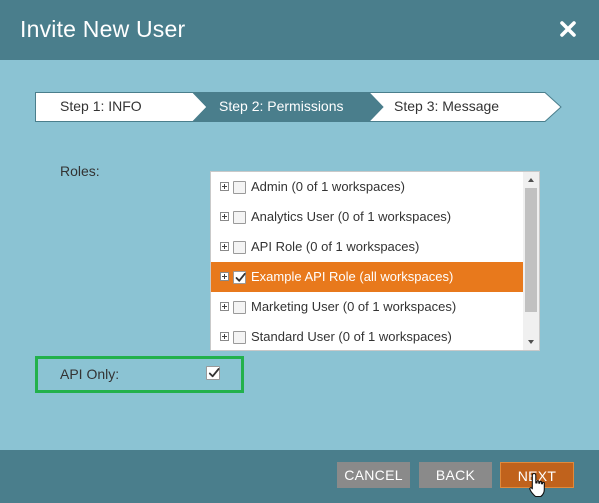 Image resolution: width=599 pixels, height=503 pixels. I want to click on role-item-api-role: API Role (0 of 1 workspaces), so click(367, 247).